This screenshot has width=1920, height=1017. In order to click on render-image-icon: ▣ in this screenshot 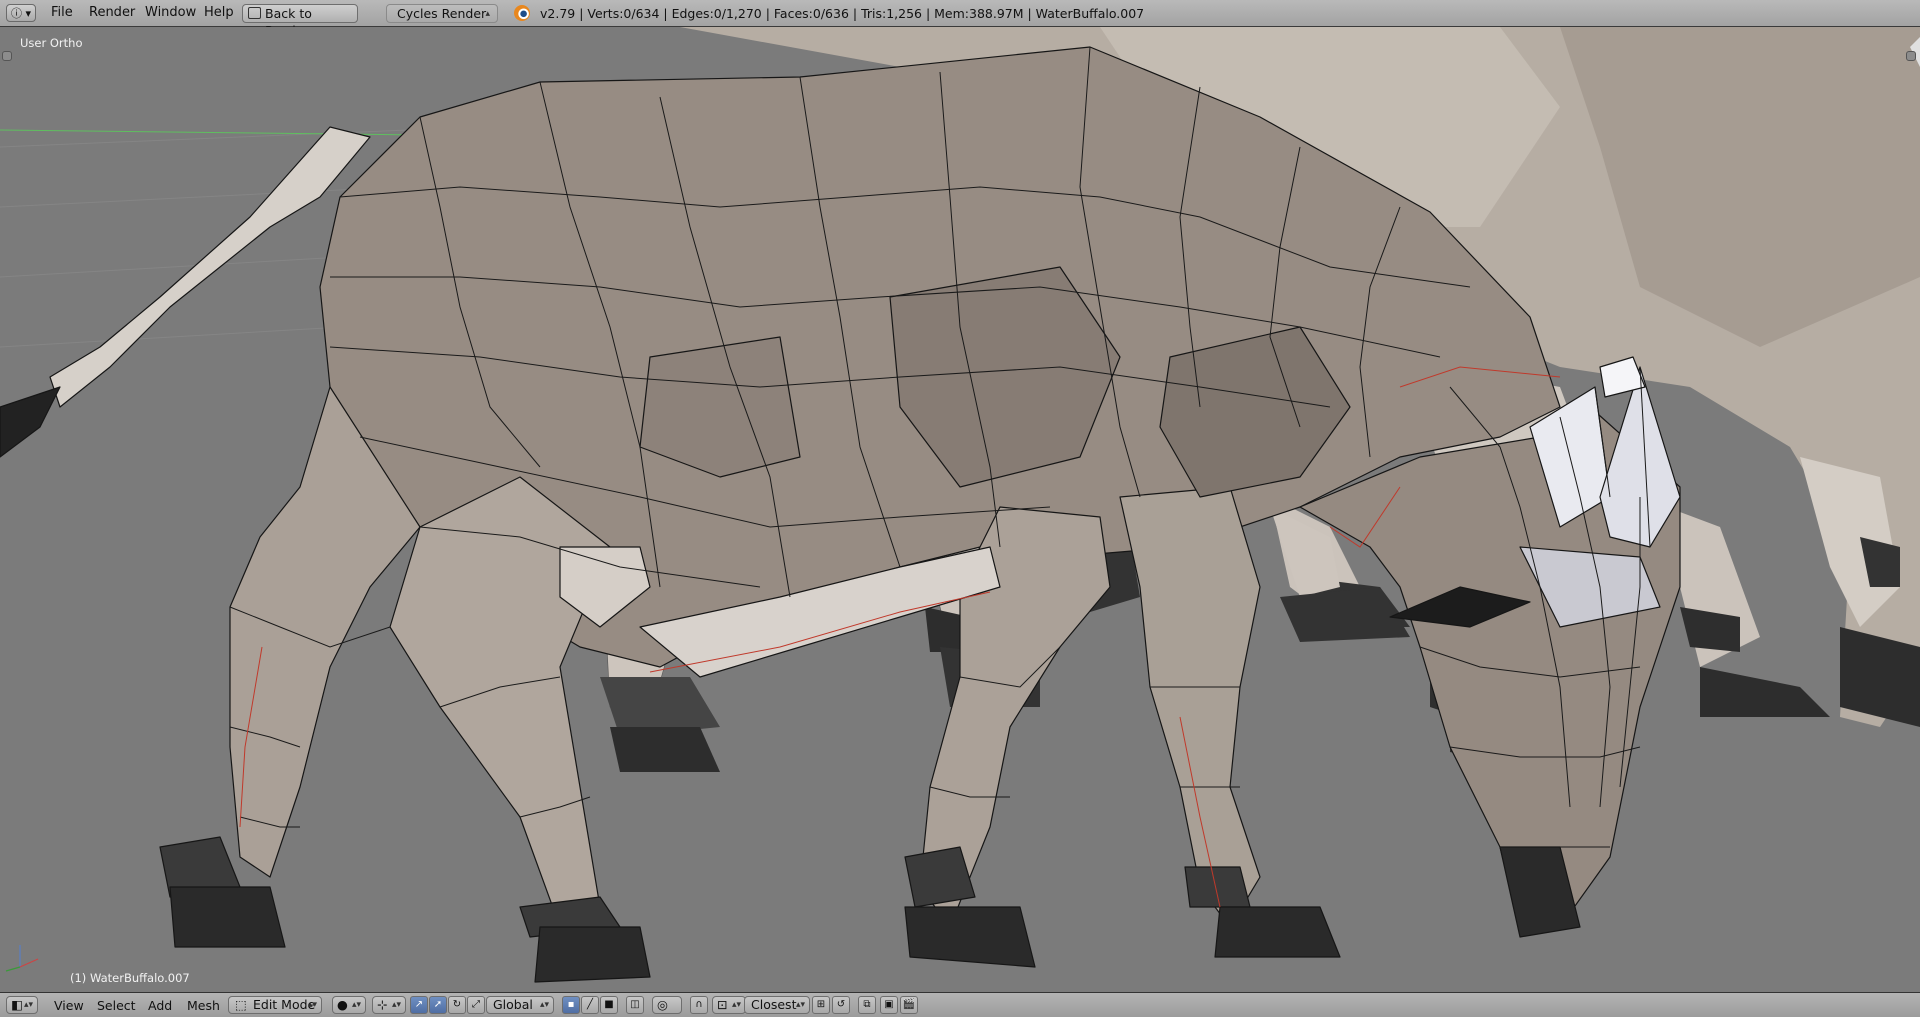, I will do `click(889, 1005)`.